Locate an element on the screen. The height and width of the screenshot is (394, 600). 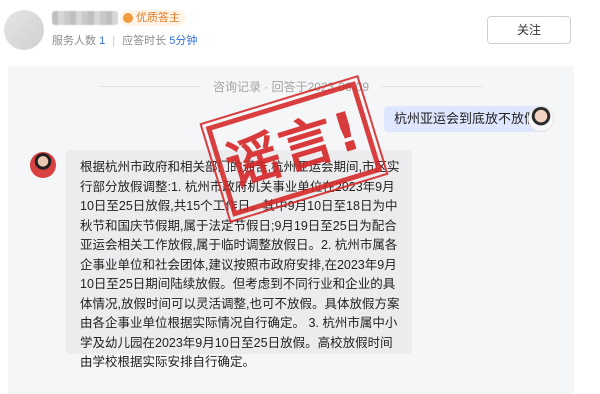
answerer-stats: 服务人数 1 | 应答时长 5分钟 is located at coordinates (124, 40).